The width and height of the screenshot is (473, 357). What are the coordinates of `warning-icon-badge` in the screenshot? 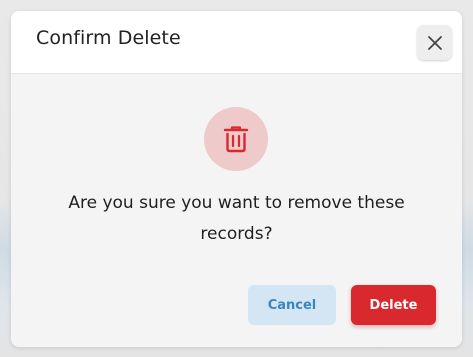 It's located at (236, 139).